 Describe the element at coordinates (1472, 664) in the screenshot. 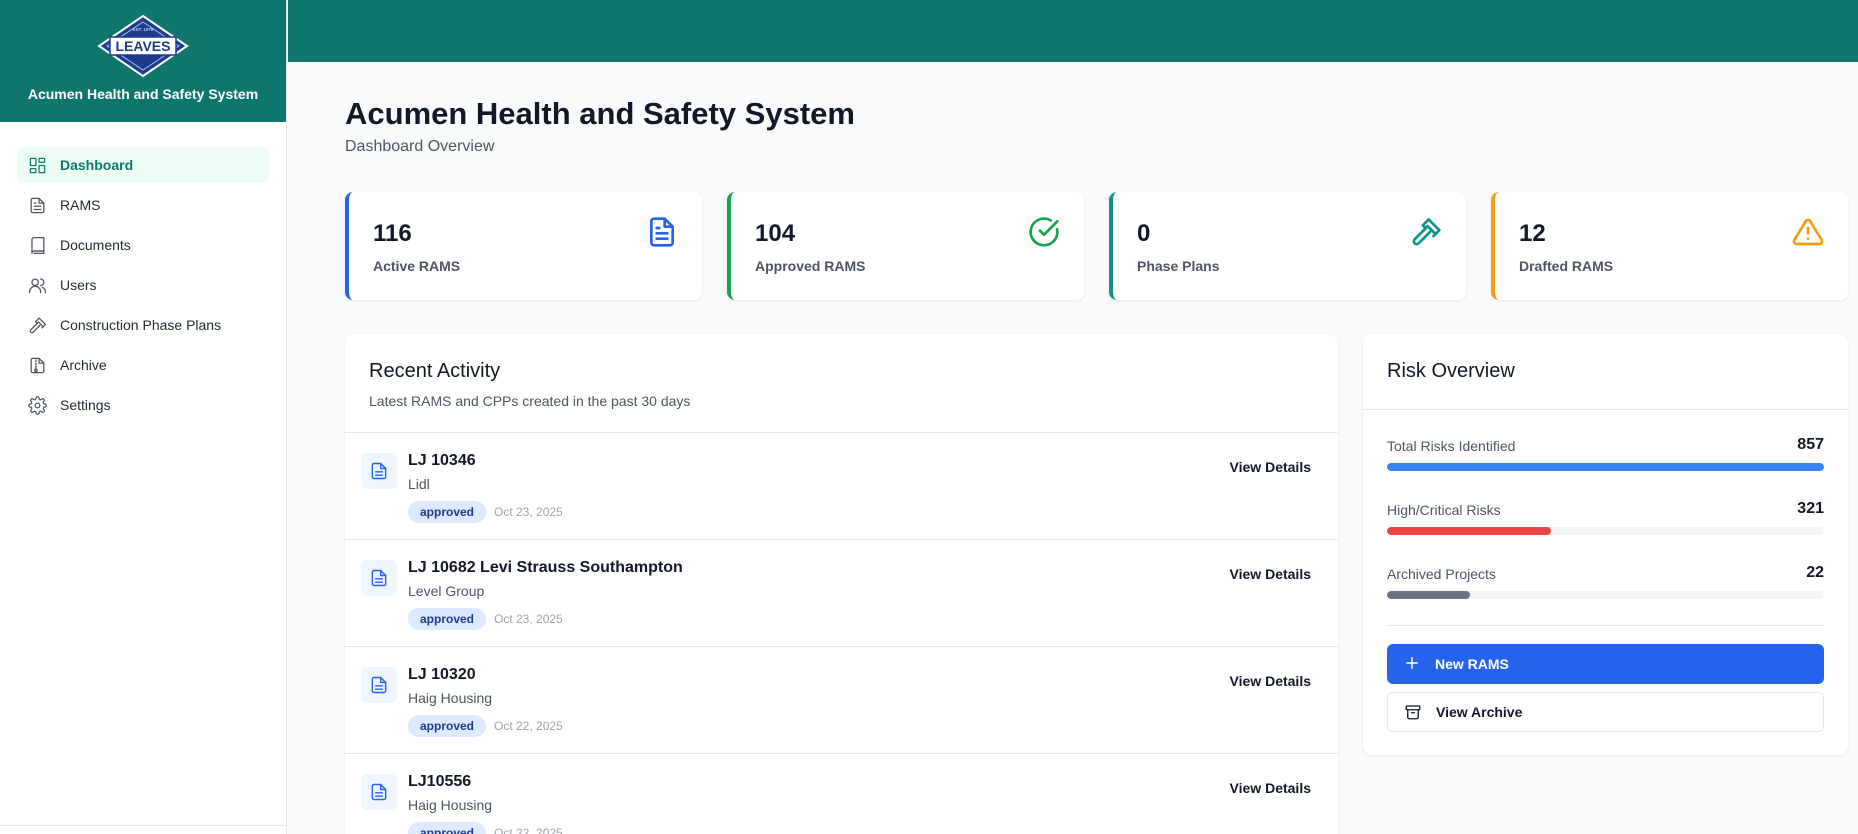

I see `new-rams-label: New RAMS` at that location.